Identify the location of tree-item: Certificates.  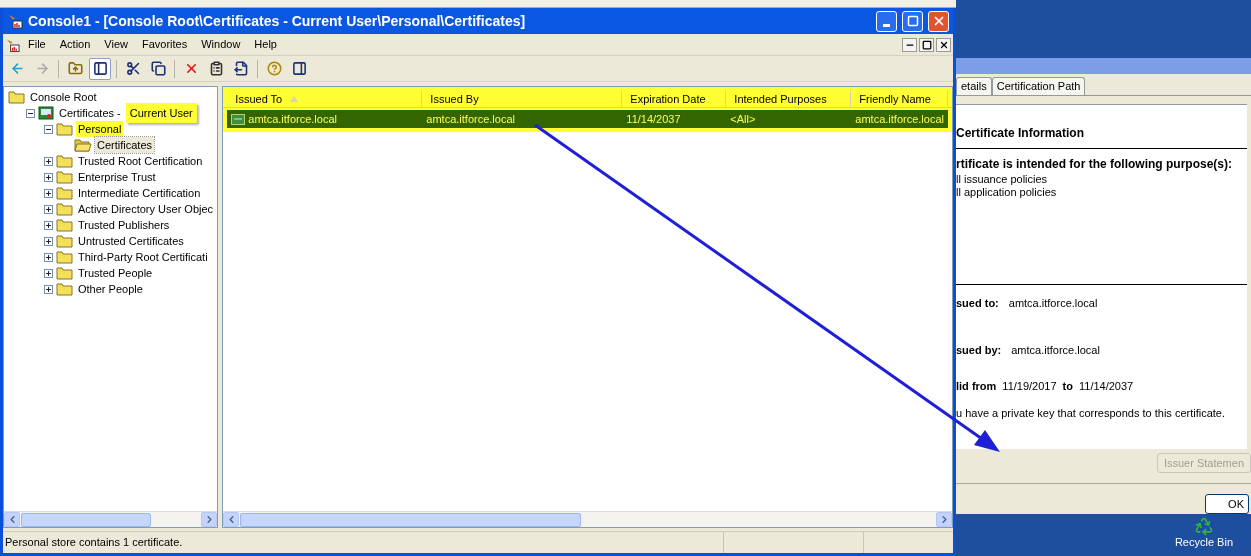
(125, 145).